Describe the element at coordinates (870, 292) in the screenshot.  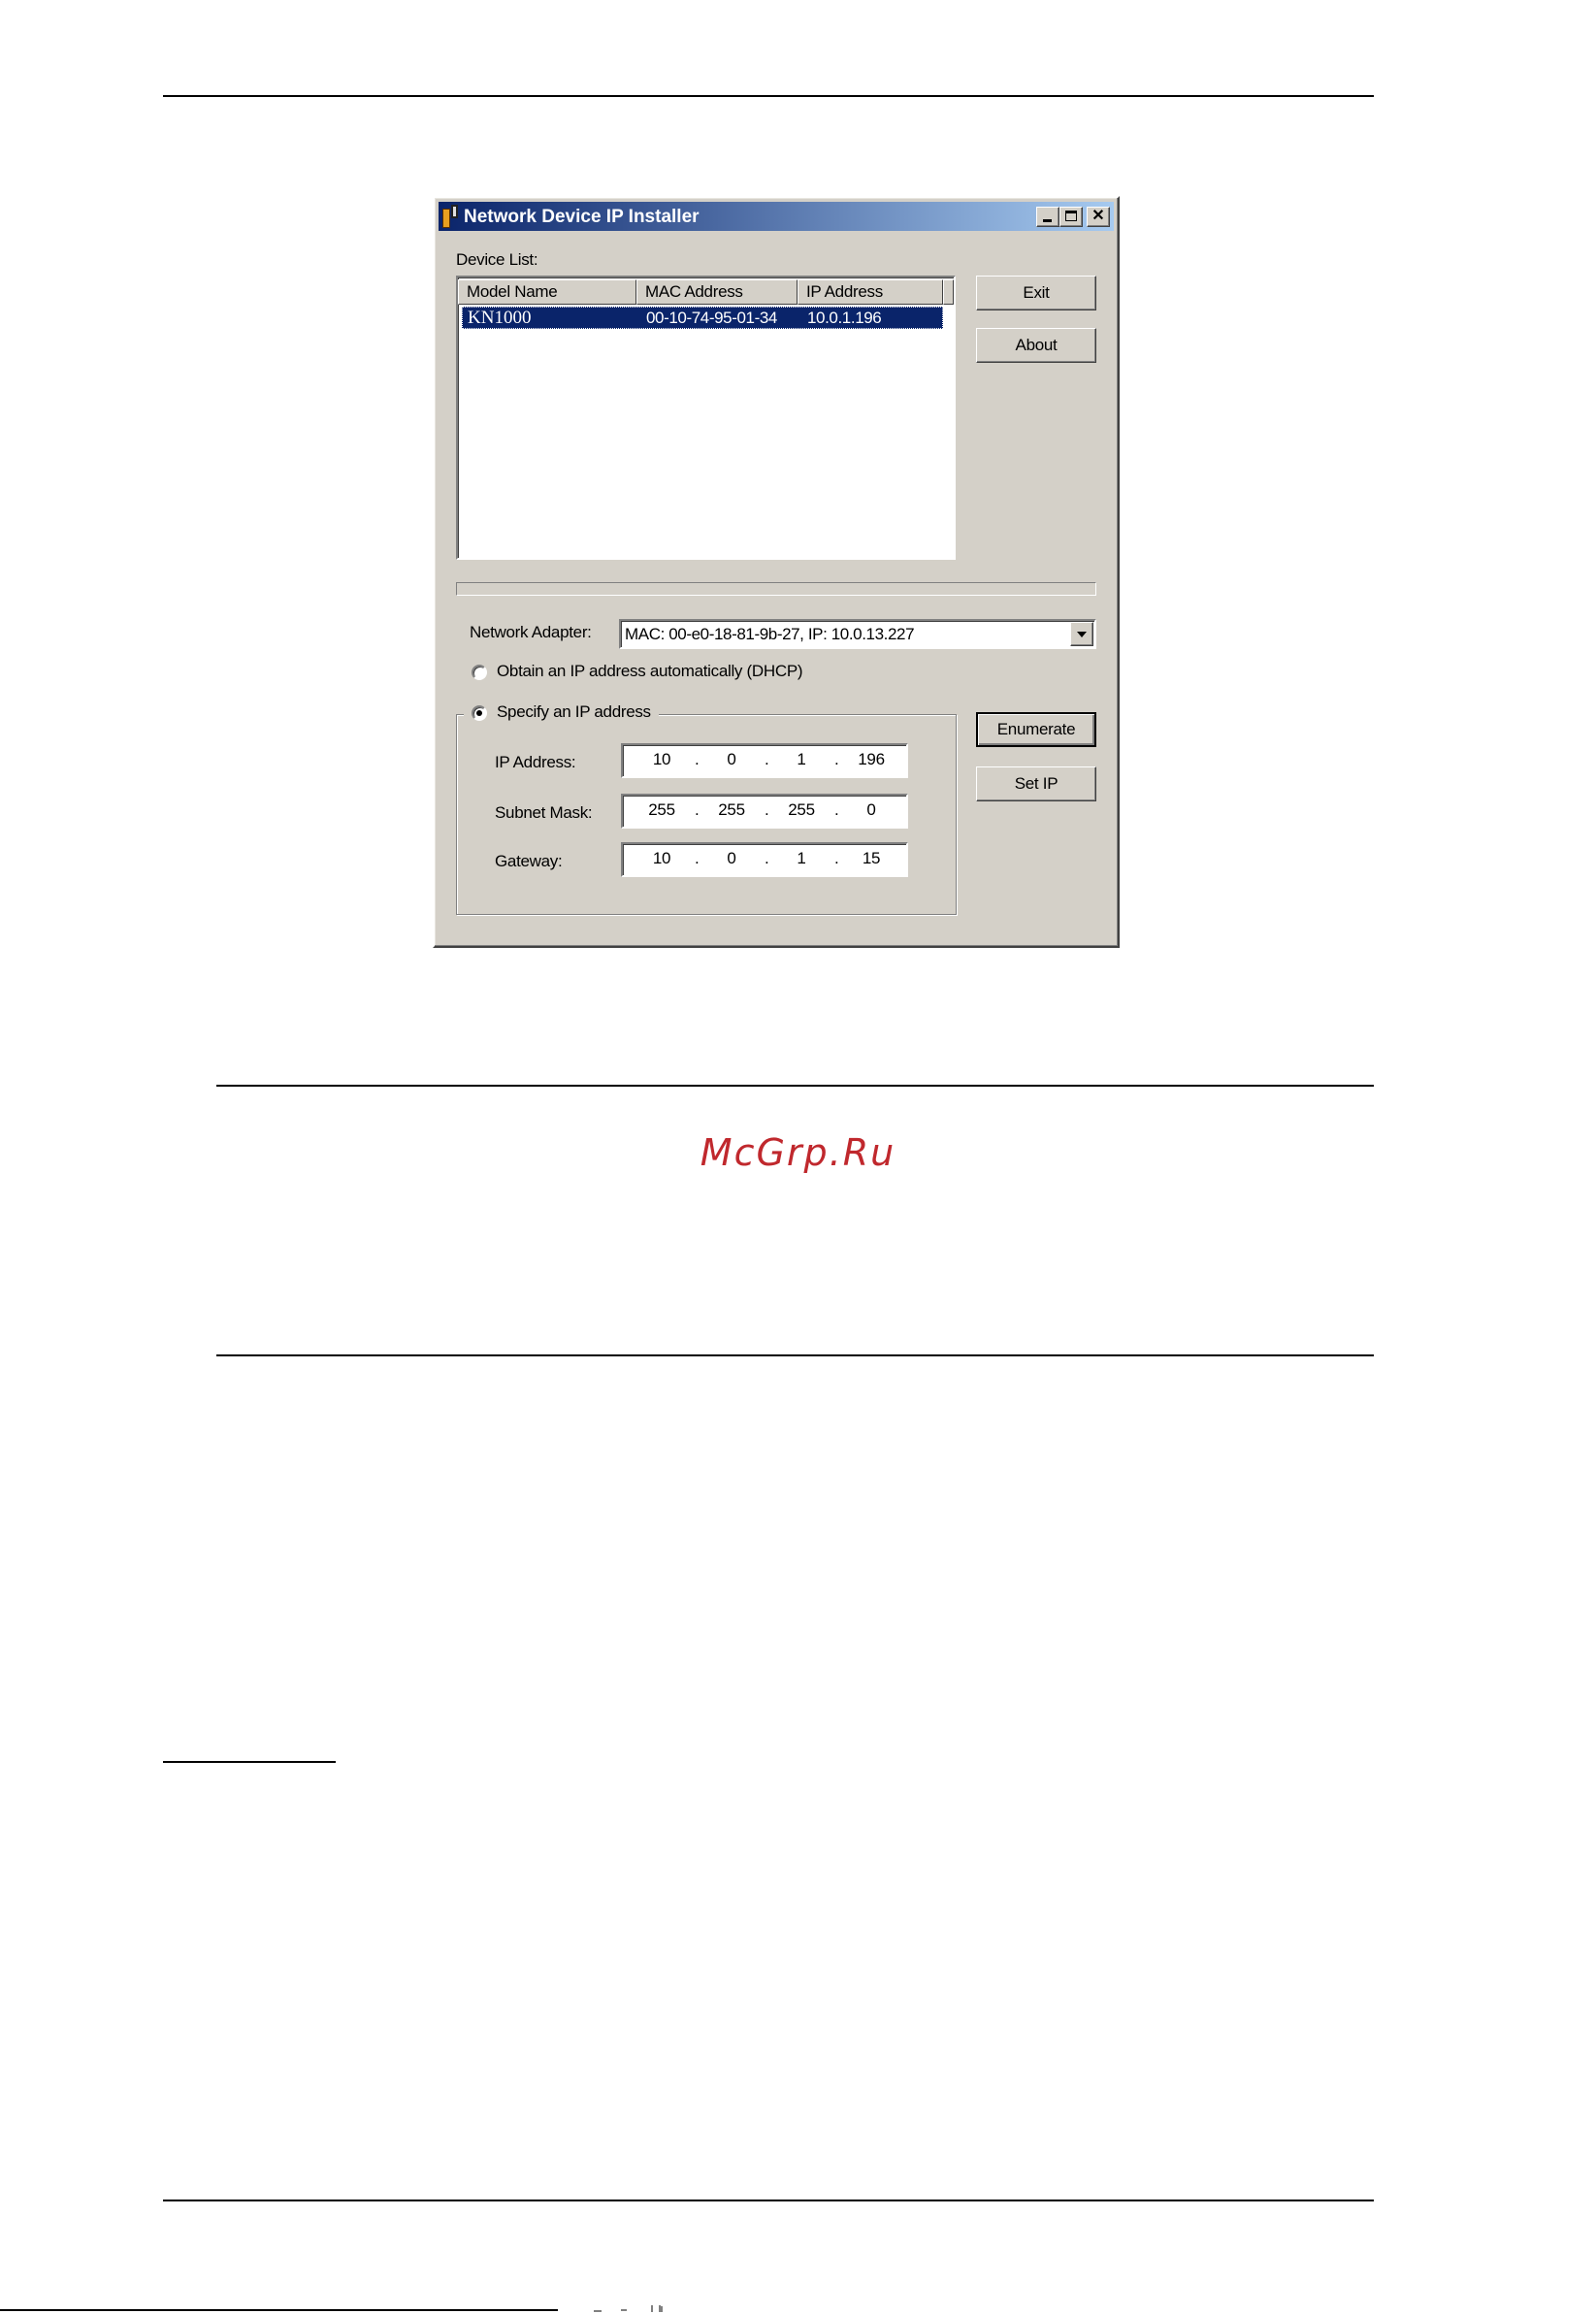
I see `column-header-ip: IP Address` at that location.